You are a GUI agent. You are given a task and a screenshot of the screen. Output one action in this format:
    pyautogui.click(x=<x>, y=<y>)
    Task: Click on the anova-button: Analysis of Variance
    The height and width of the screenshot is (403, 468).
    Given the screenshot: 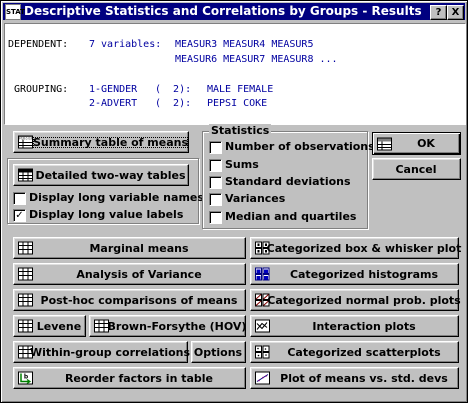 What is the action you would take?
    pyautogui.click(x=129, y=274)
    